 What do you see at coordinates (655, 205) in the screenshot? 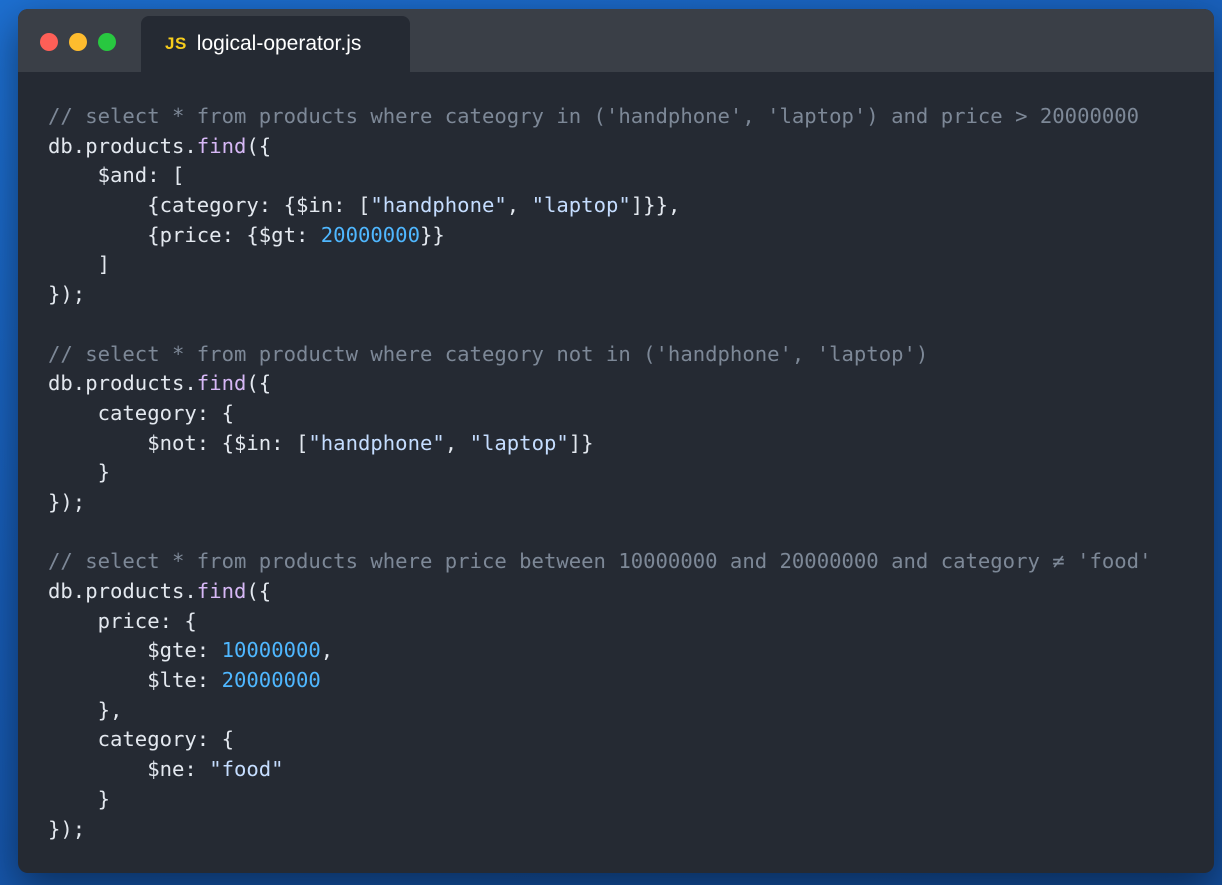
I see `code-text: ]}},` at bounding box center [655, 205].